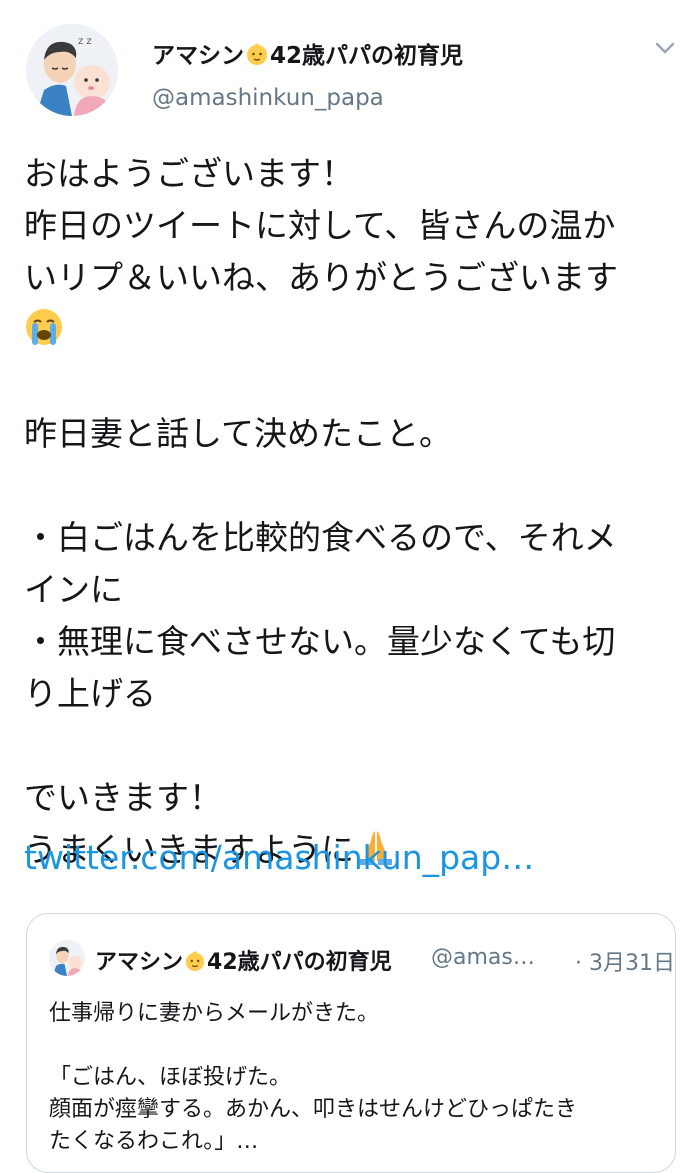 This screenshot has width=700, height=1173. What do you see at coordinates (299, 962) in the screenshot?
I see `quoted-name-suffix: 42歳パパの初育児` at bounding box center [299, 962].